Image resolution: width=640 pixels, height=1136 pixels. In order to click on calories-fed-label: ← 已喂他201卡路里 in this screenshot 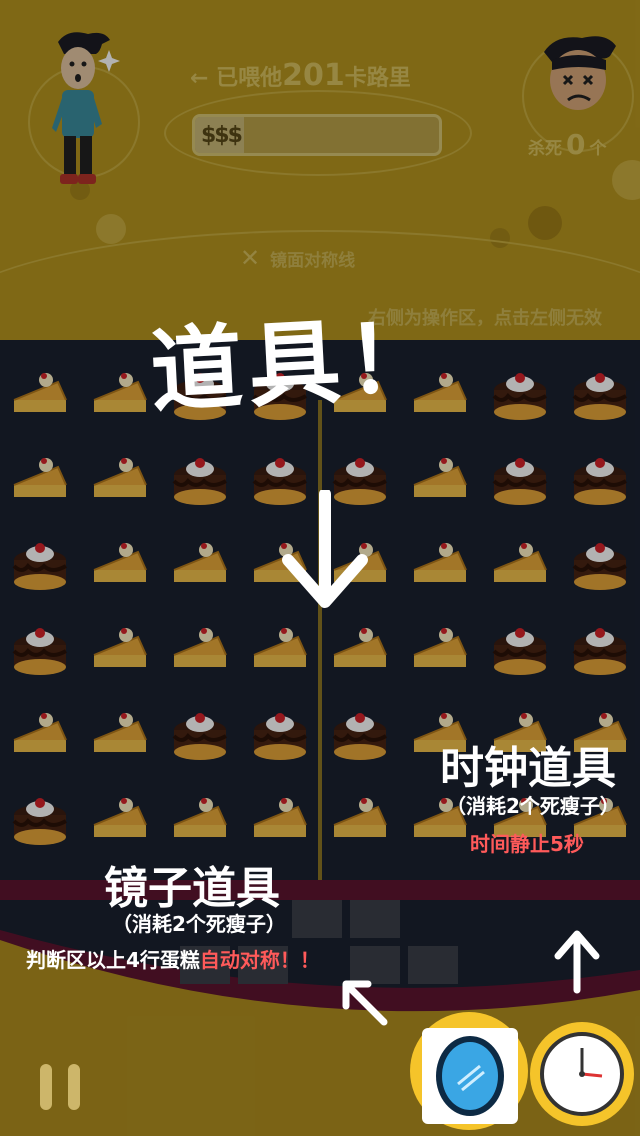, I will do `click(315, 75)`.